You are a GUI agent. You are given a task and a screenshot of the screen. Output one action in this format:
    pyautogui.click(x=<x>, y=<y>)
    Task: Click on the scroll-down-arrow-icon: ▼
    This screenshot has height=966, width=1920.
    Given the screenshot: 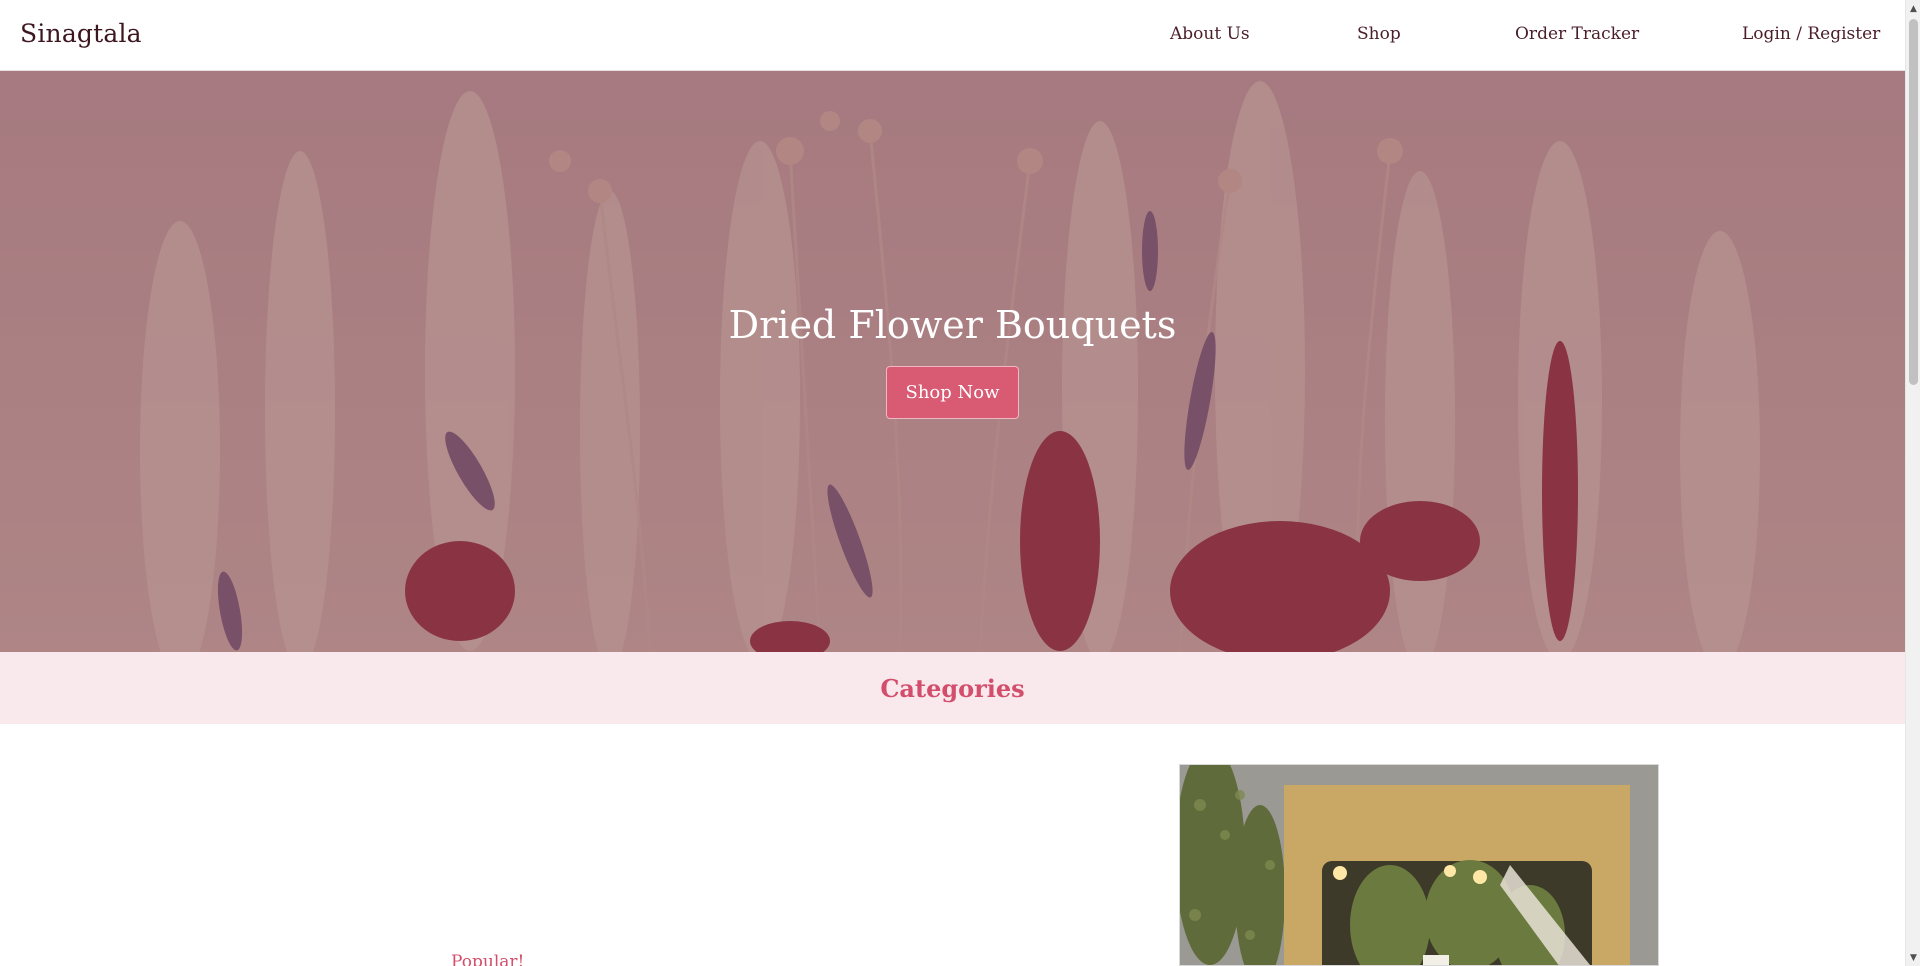 What is the action you would take?
    pyautogui.click(x=1913, y=957)
    